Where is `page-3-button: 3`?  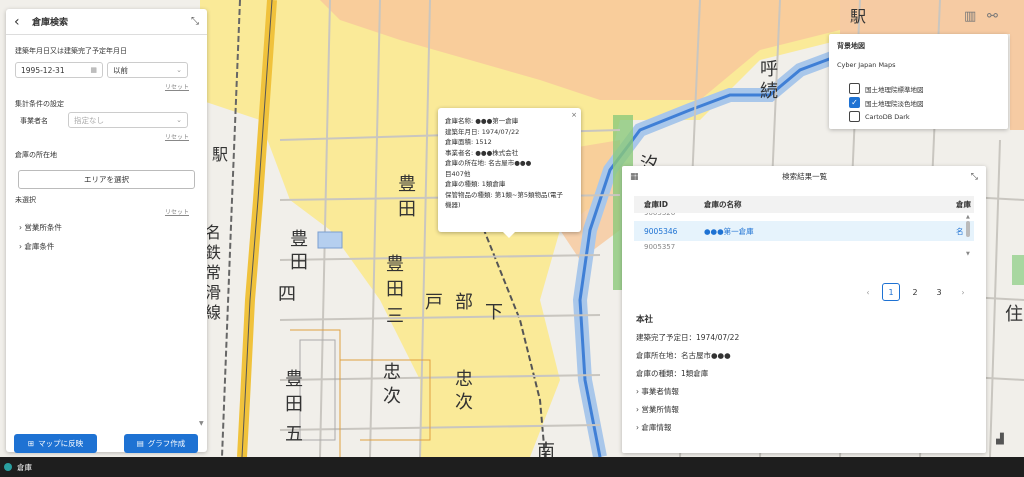
page-3-button: 3 is located at coordinates (939, 292).